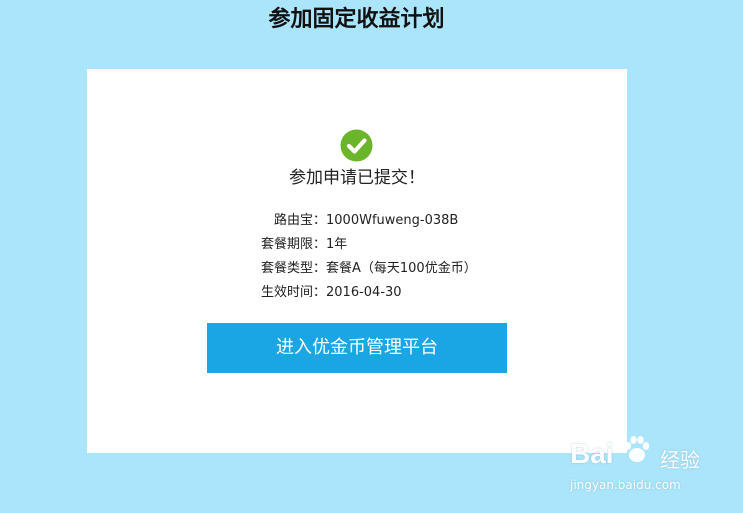 This screenshot has height=513, width=743. What do you see at coordinates (299, 220) in the screenshot?
I see `info-label: 路由宝：` at bounding box center [299, 220].